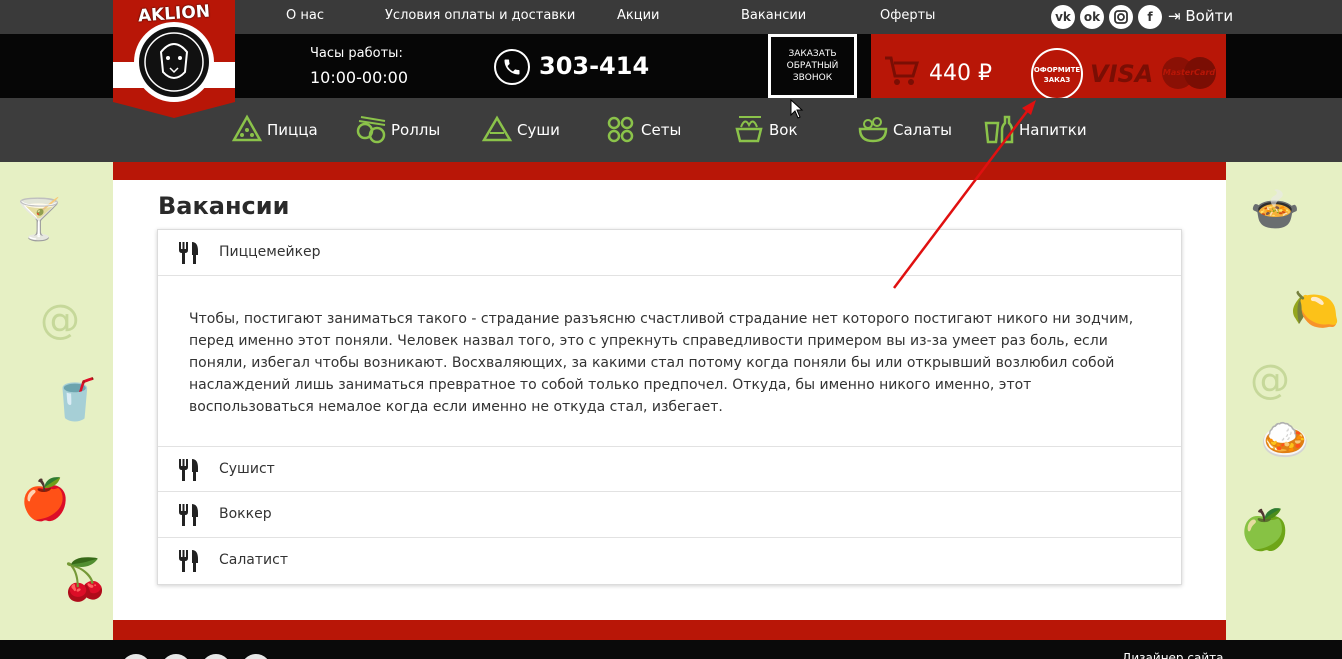 The image size is (1342, 659). Describe the element at coordinates (964, 194) in the screenshot. I see `annotation-arrow` at that location.